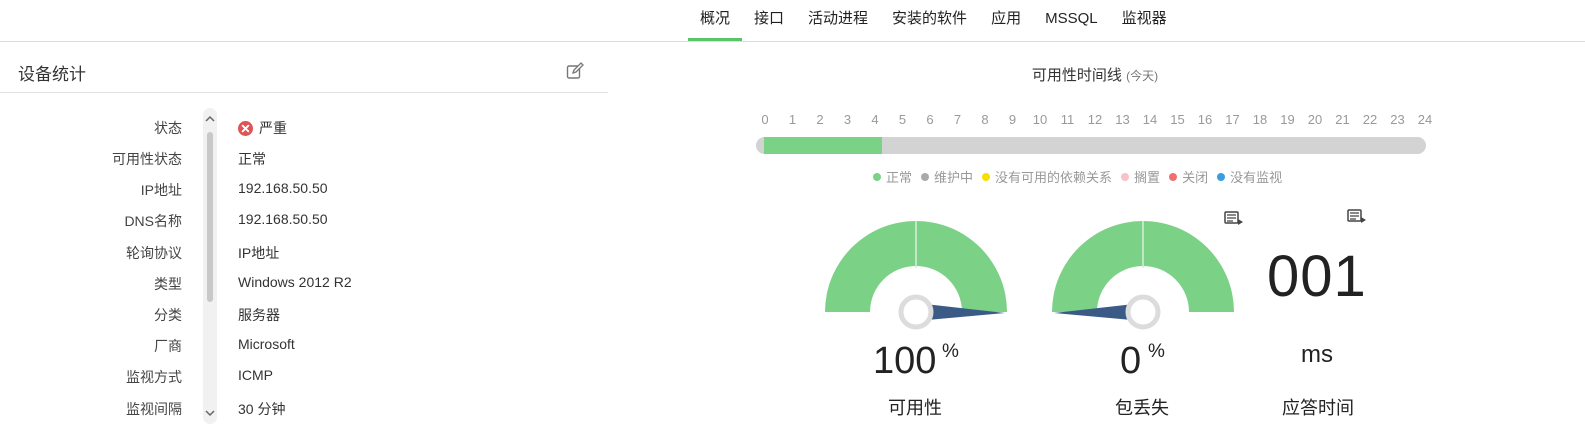  What do you see at coordinates (259, 315) in the screenshot?
I see `property-value: 服务器` at bounding box center [259, 315].